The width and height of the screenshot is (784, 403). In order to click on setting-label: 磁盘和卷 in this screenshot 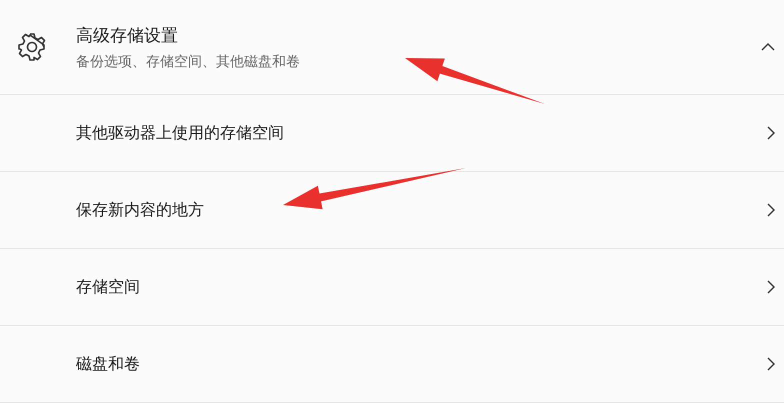, I will do `click(108, 364)`.